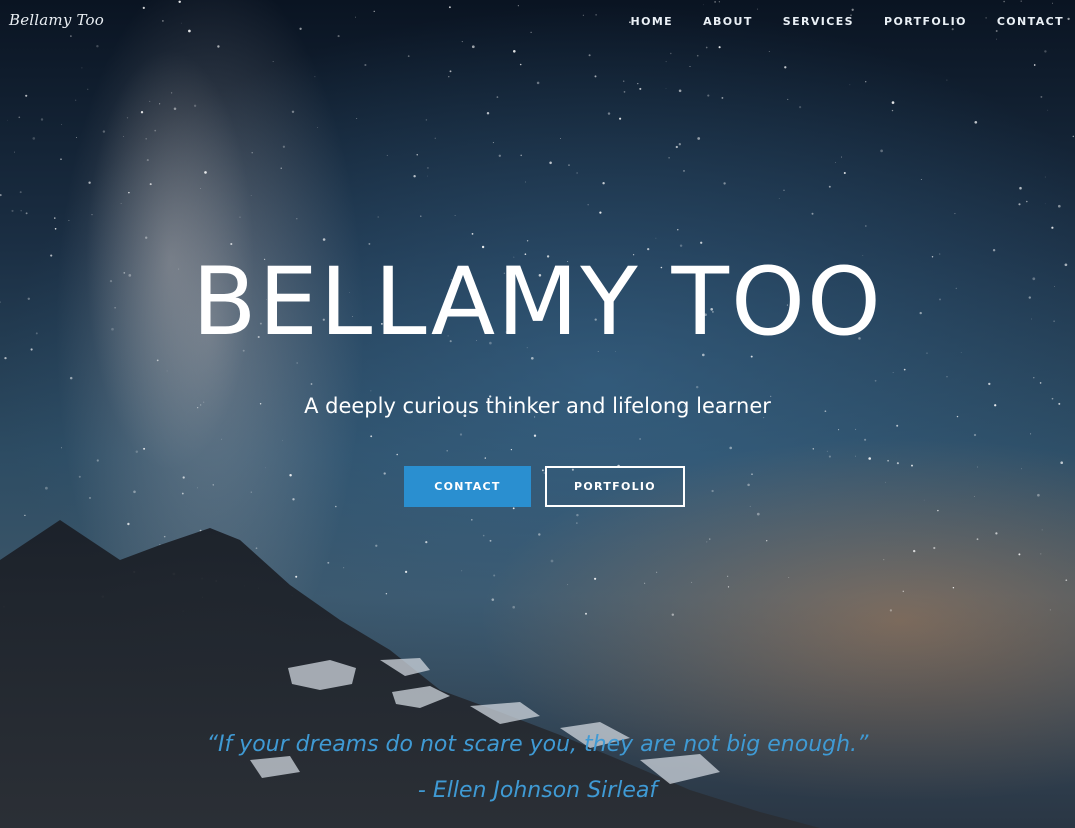 The height and width of the screenshot is (828, 1075). Describe the element at coordinates (467, 486) in the screenshot. I see `contact-button: CONTACT` at that location.